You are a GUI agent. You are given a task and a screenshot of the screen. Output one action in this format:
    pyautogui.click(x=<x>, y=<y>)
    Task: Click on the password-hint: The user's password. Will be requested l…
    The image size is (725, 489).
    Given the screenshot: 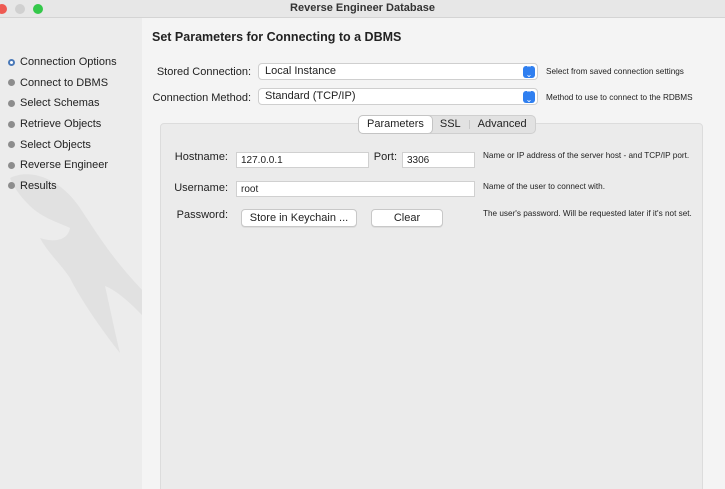 What is the action you would take?
    pyautogui.click(x=587, y=213)
    